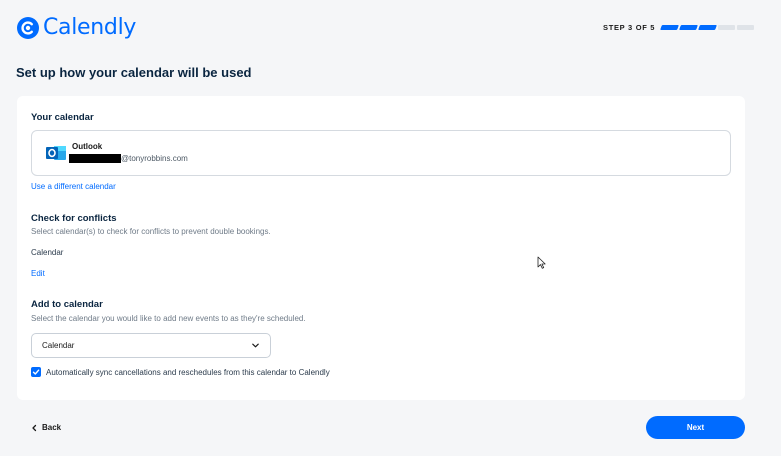  Describe the element at coordinates (151, 345) in the screenshot. I see `add-to-calendar-select: Calendar` at that location.